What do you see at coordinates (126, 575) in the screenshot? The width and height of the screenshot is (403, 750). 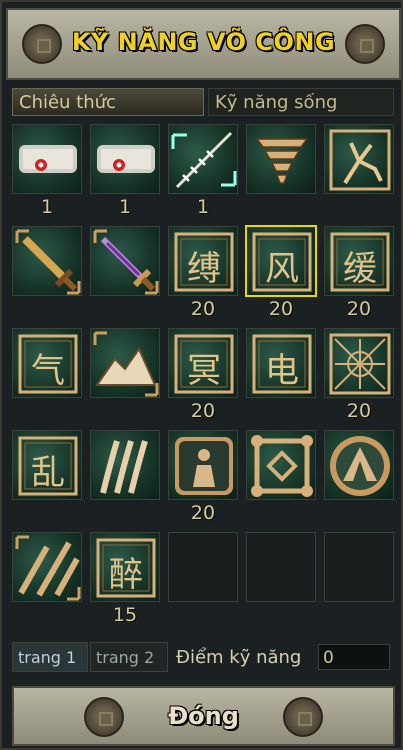 I see `skill-glyph: 醉` at bounding box center [126, 575].